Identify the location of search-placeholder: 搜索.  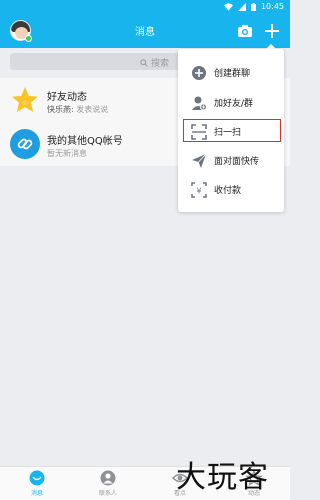
(160, 64).